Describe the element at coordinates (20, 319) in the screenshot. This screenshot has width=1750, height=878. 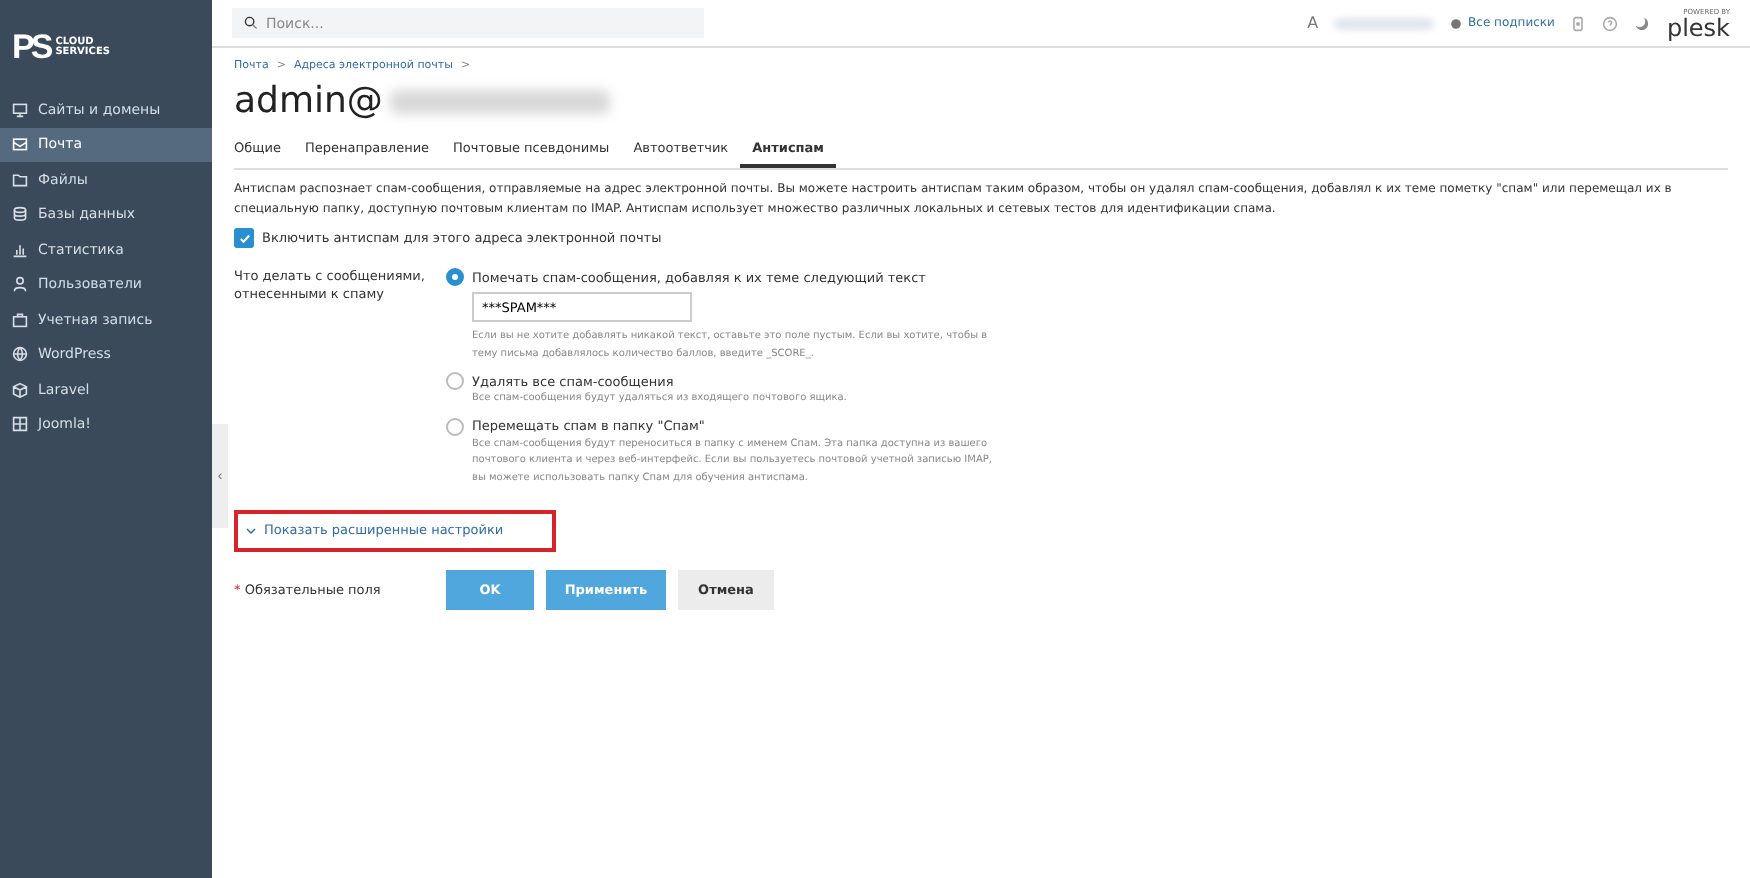
I see `briefcase-icon` at that location.